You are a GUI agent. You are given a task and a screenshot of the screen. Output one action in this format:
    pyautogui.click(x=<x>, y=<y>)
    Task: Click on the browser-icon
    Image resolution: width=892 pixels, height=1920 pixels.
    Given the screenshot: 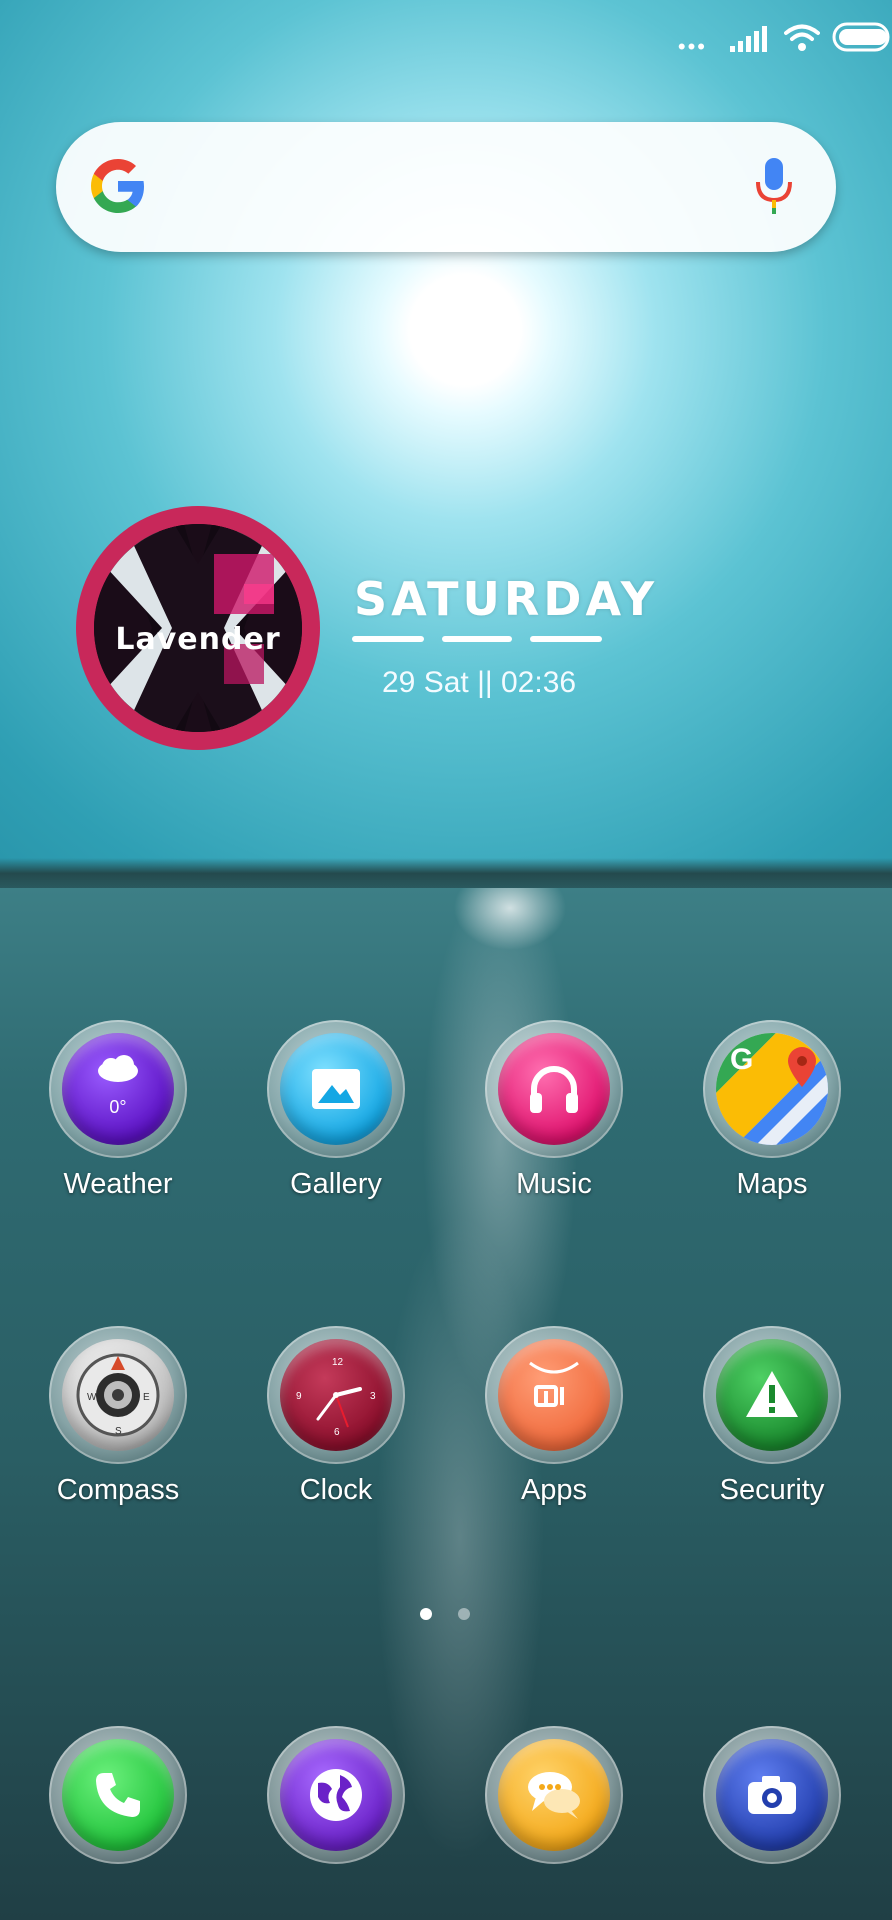 What is the action you would take?
    pyautogui.click(x=336, y=1795)
    